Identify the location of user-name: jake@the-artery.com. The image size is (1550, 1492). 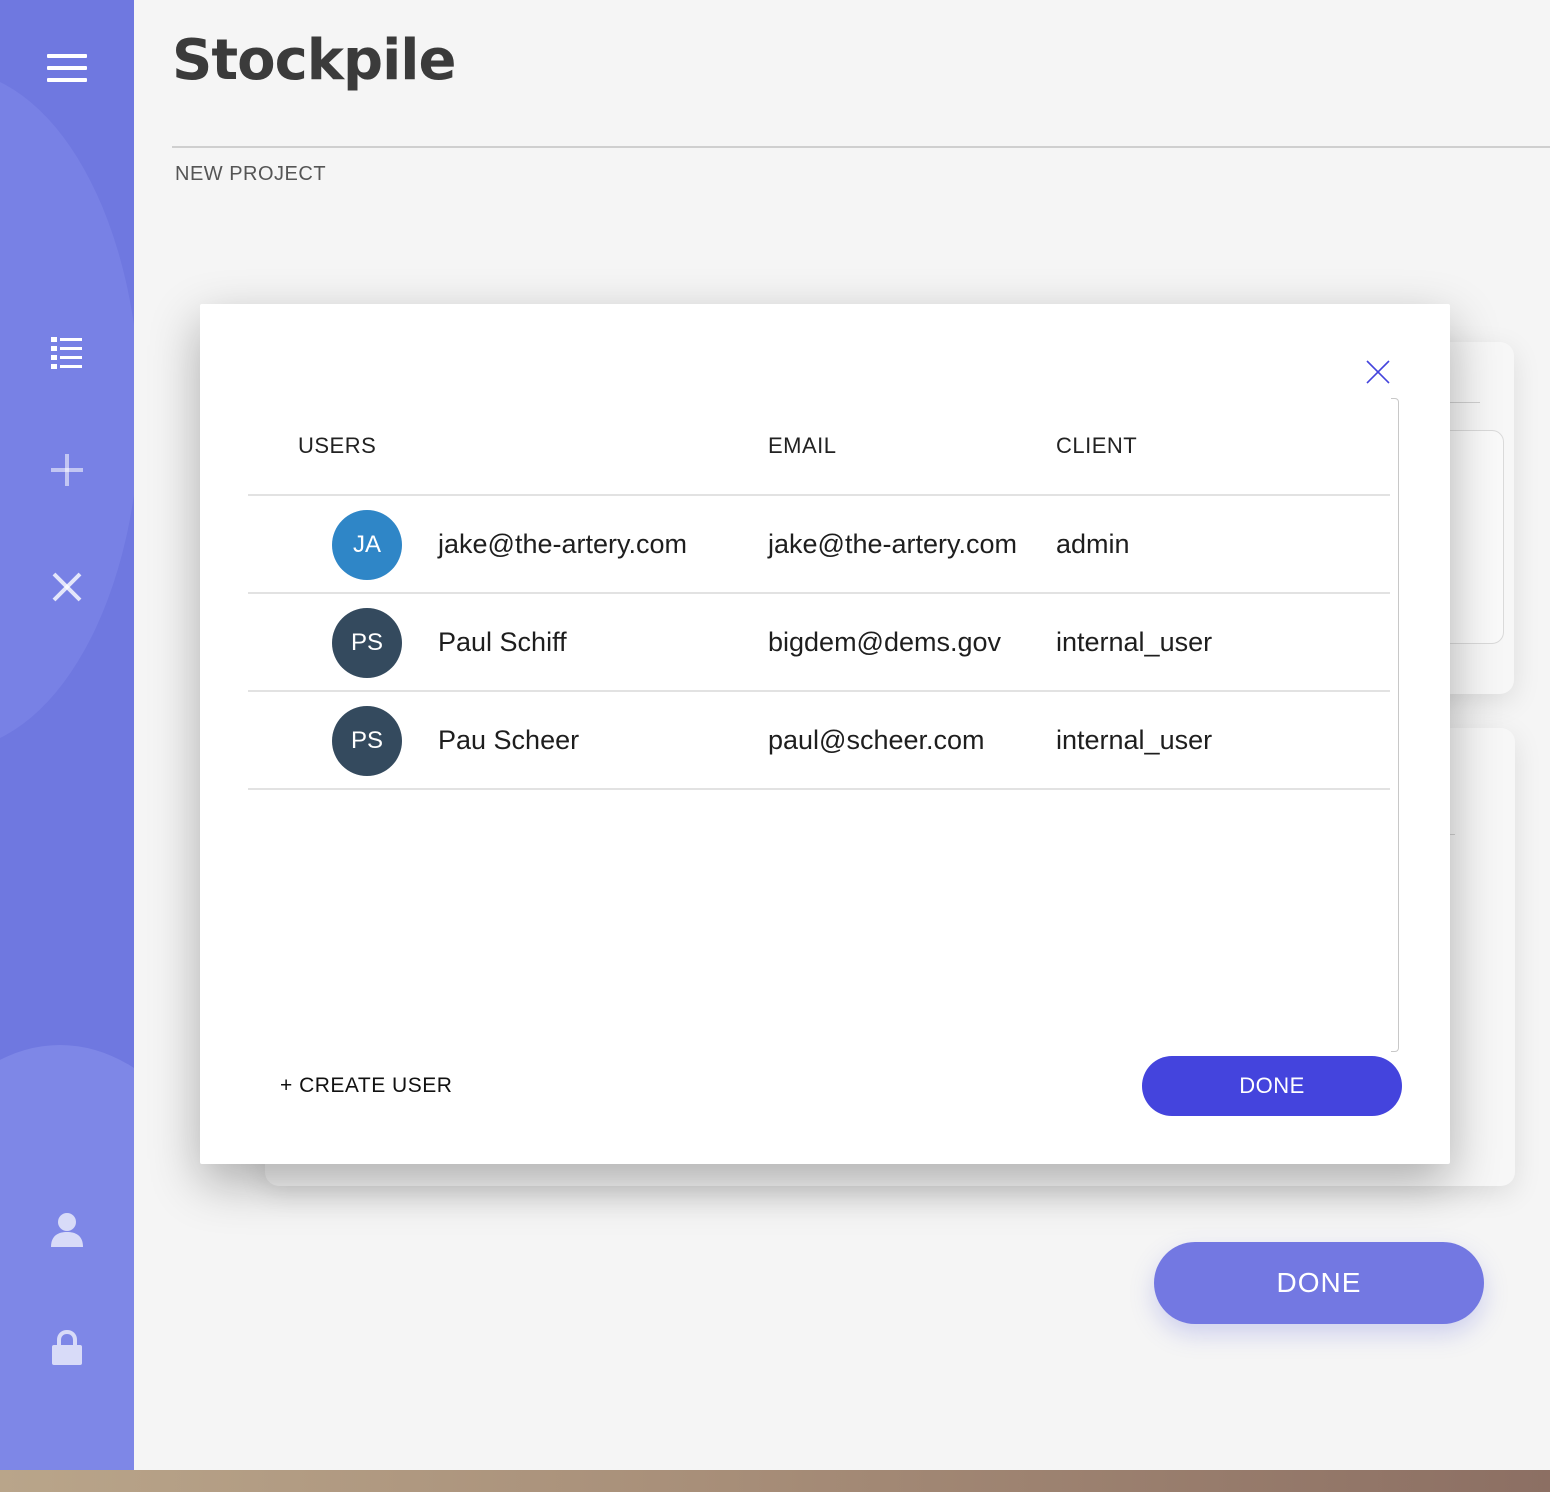
(562, 543).